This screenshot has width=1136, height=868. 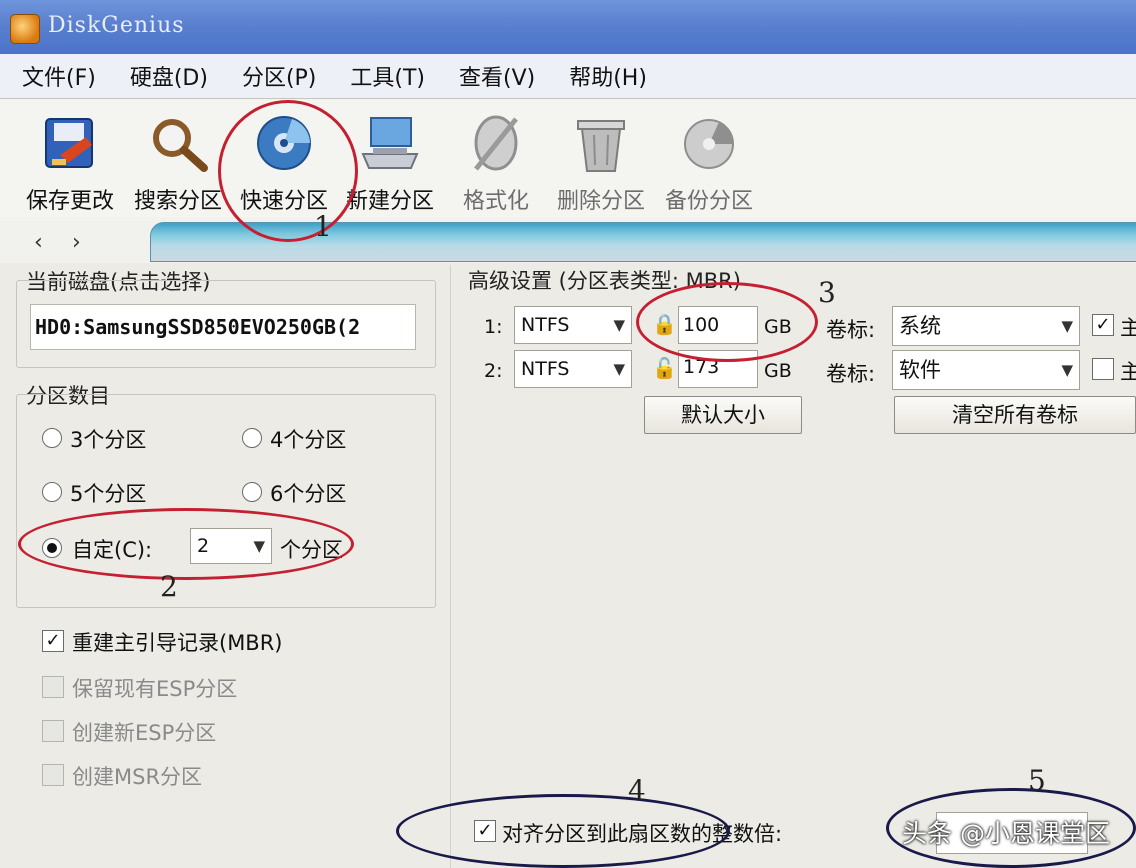 What do you see at coordinates (493, 327) in the screenshot?
I see `row-1-index: 1:` at bounding box center [493, 327].